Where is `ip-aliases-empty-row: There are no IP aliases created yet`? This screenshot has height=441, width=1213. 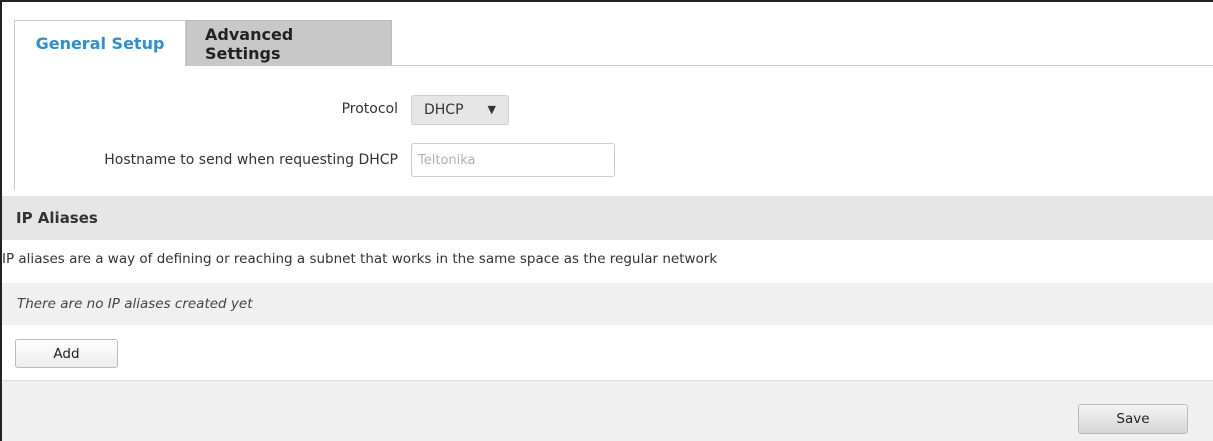
ip-aliases-empty-row: There are no IP aliases created yet is located at coordinates (607, 304).